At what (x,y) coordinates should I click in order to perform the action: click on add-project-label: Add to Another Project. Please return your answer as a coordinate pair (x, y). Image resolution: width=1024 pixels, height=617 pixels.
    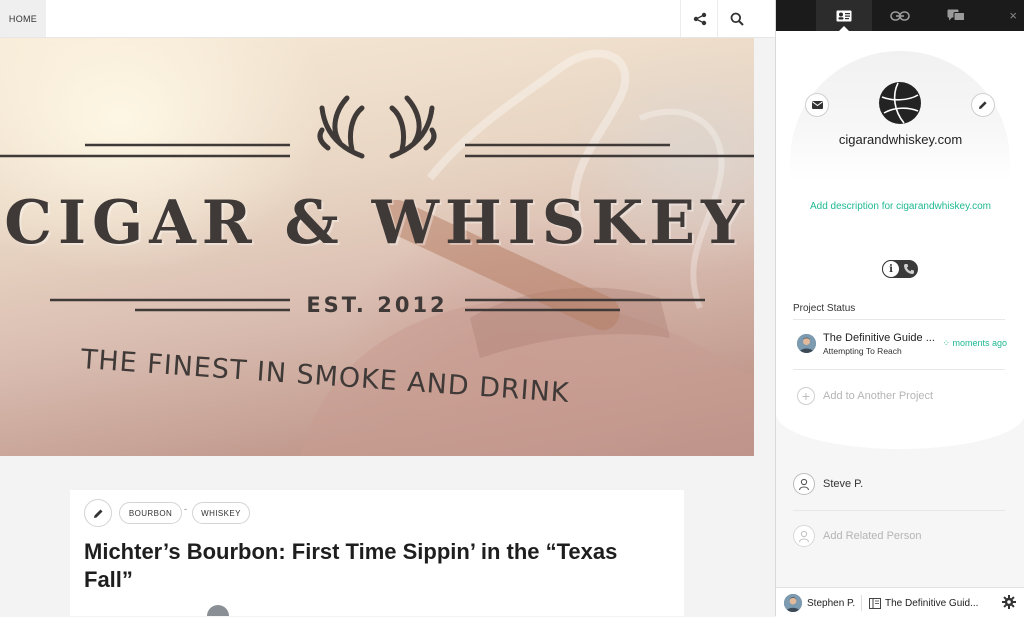
    Looking at the image, I should click on (878, 396).